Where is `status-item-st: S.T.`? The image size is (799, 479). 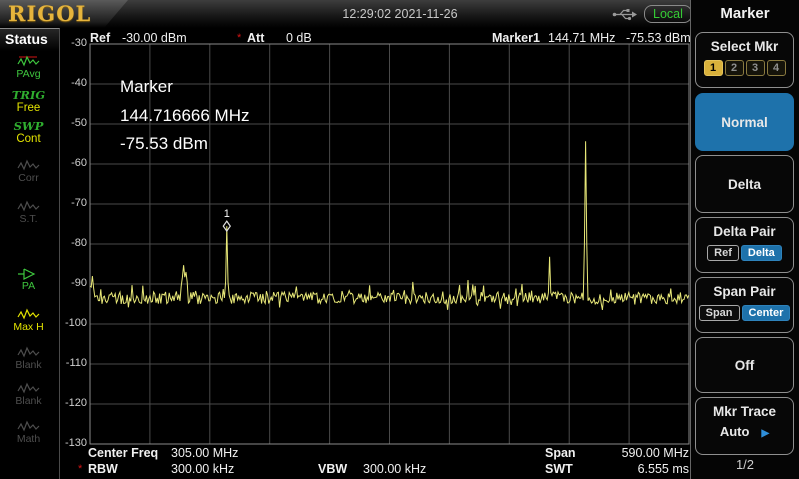
status-item-st: S.T. is located at coordinates (28, 212).